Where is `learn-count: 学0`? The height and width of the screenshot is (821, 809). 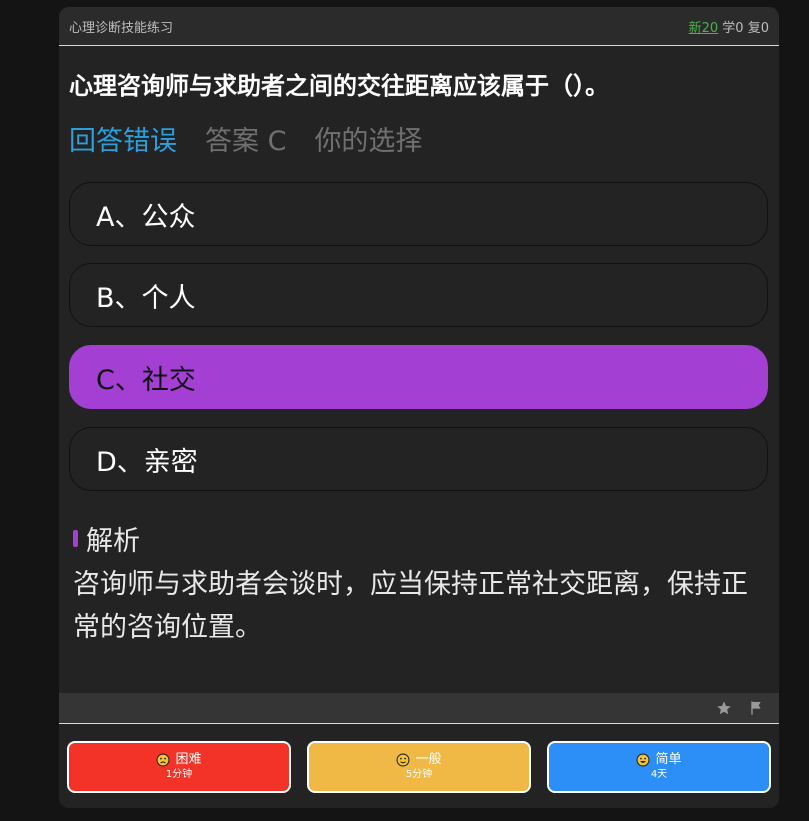
learn-count: 学0 is located at coordinates (733, 28).